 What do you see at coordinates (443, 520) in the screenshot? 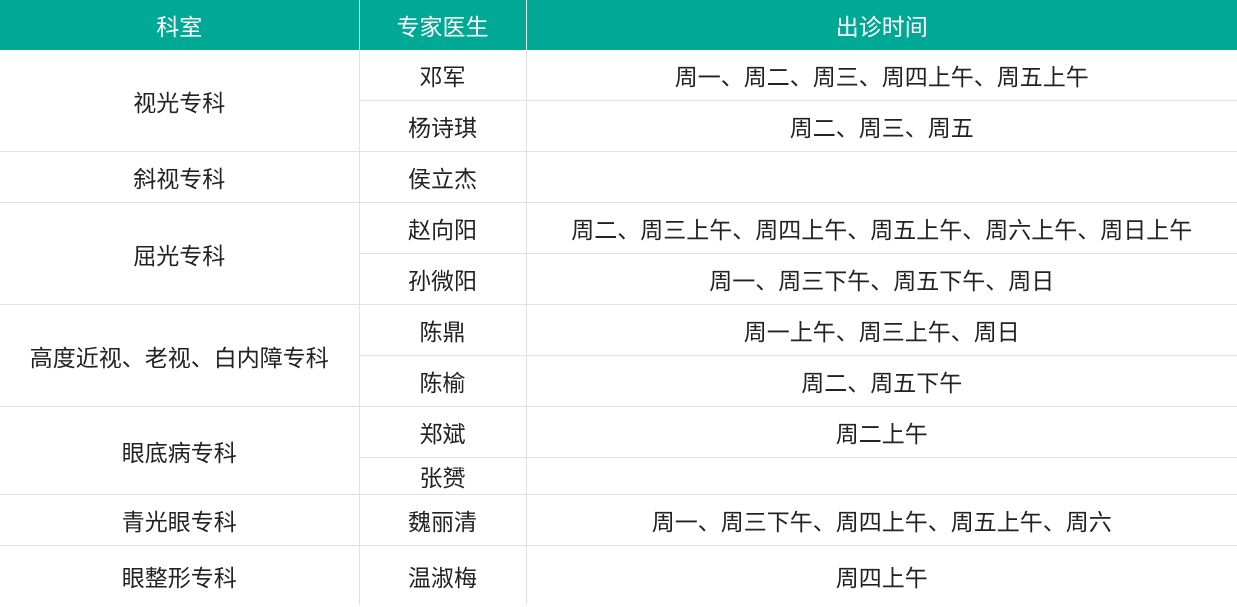
I see `doctor-cell: 魏丽清` at bounding box center [443, 520].